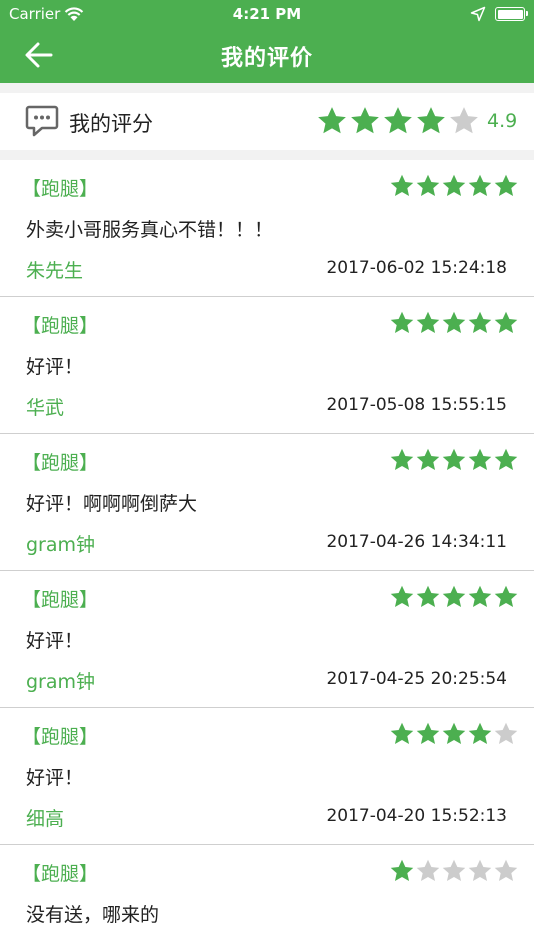  Describe the element at coordinates (267, 639) in the screenshot. I see `review-item: 【跑腿】好评！ gram钟 2017-04-25 20:25:54` at that location.